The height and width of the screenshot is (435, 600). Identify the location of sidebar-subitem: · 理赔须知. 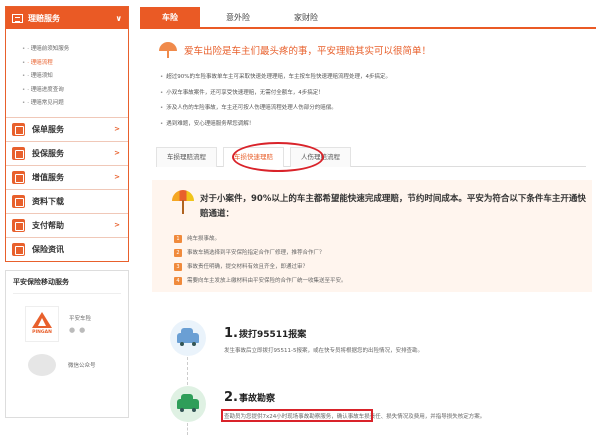
(75, 77).